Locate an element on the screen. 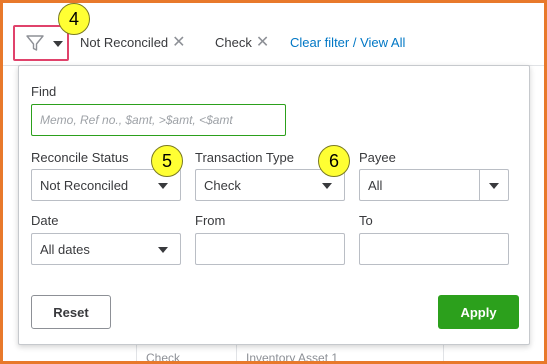  funnel-icon is located at coordinates (35, 43).